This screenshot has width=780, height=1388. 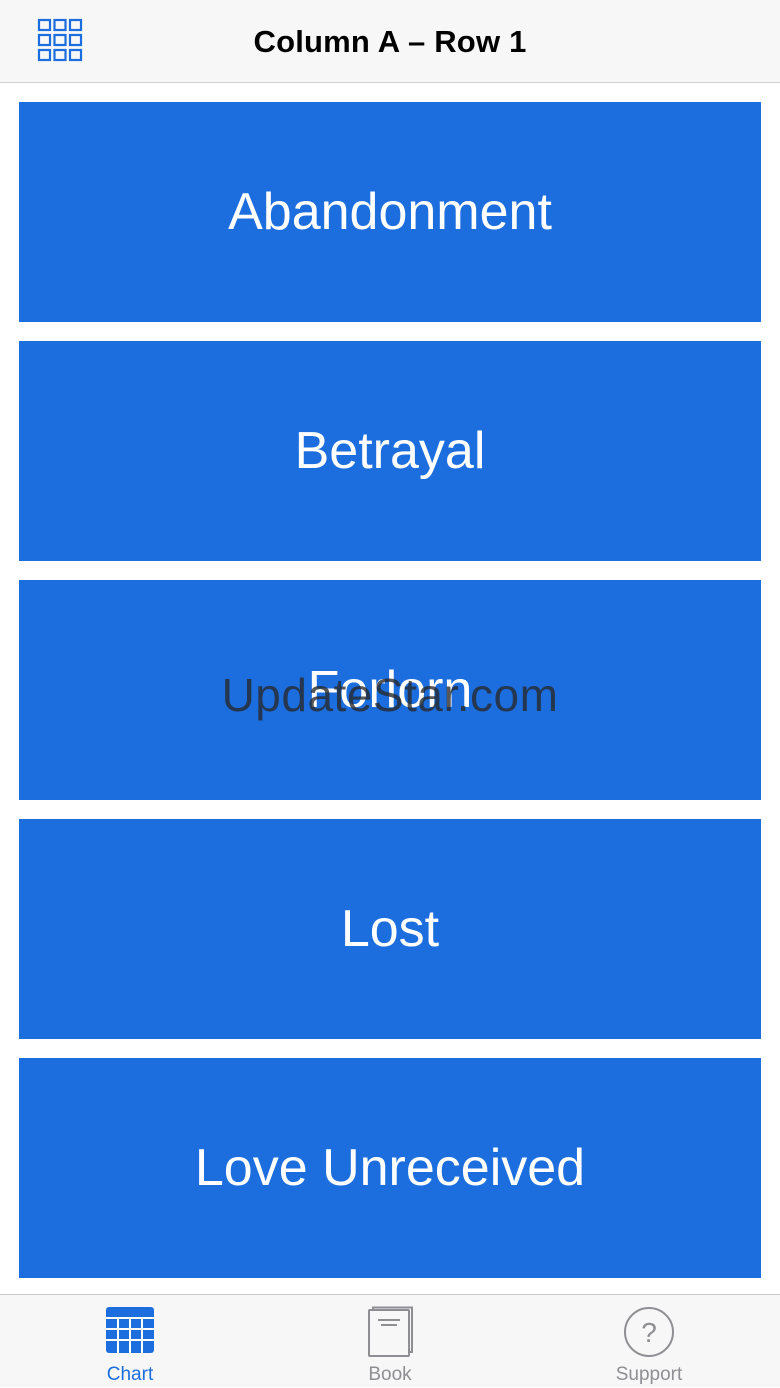 I want to click on list-item-label: Forlorn, so click(x=390, y=690).